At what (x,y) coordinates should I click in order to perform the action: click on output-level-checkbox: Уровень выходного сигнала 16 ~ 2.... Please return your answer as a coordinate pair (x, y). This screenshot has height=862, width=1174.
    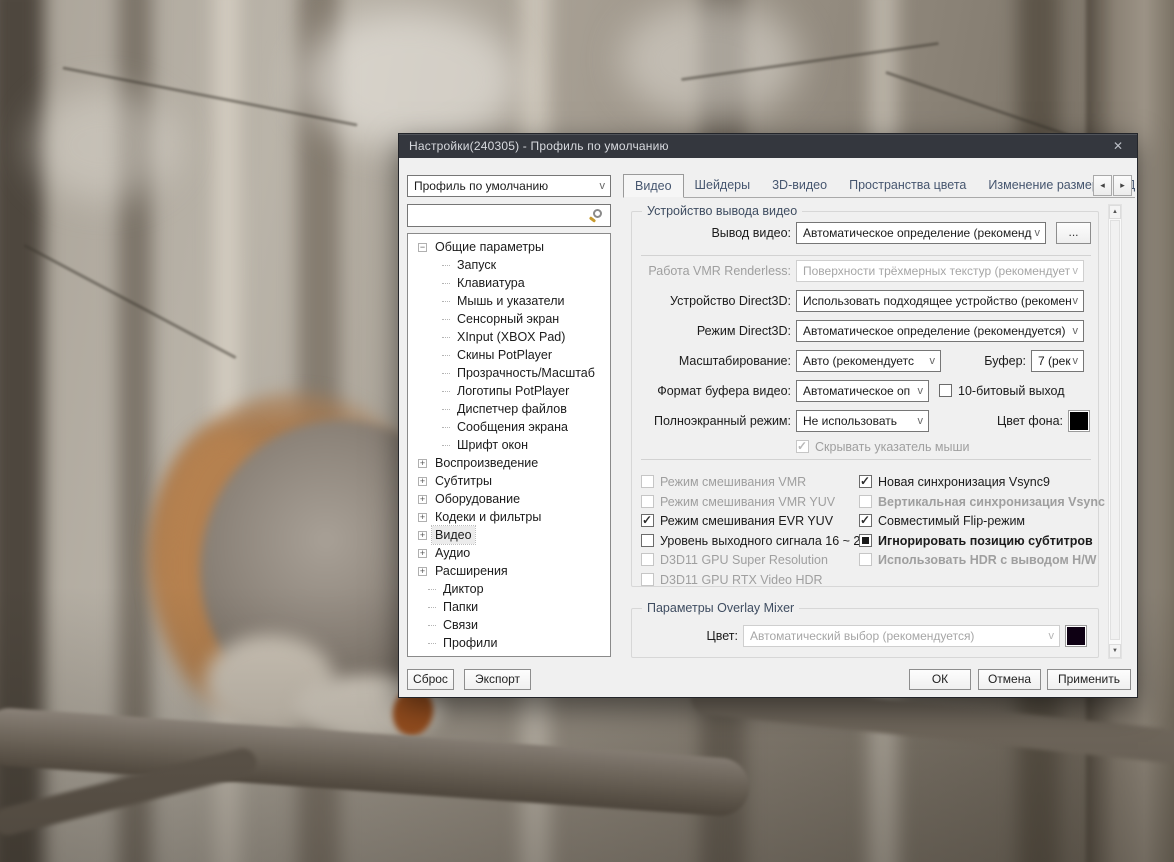
    Looking at the image, I should click on (756, 540).